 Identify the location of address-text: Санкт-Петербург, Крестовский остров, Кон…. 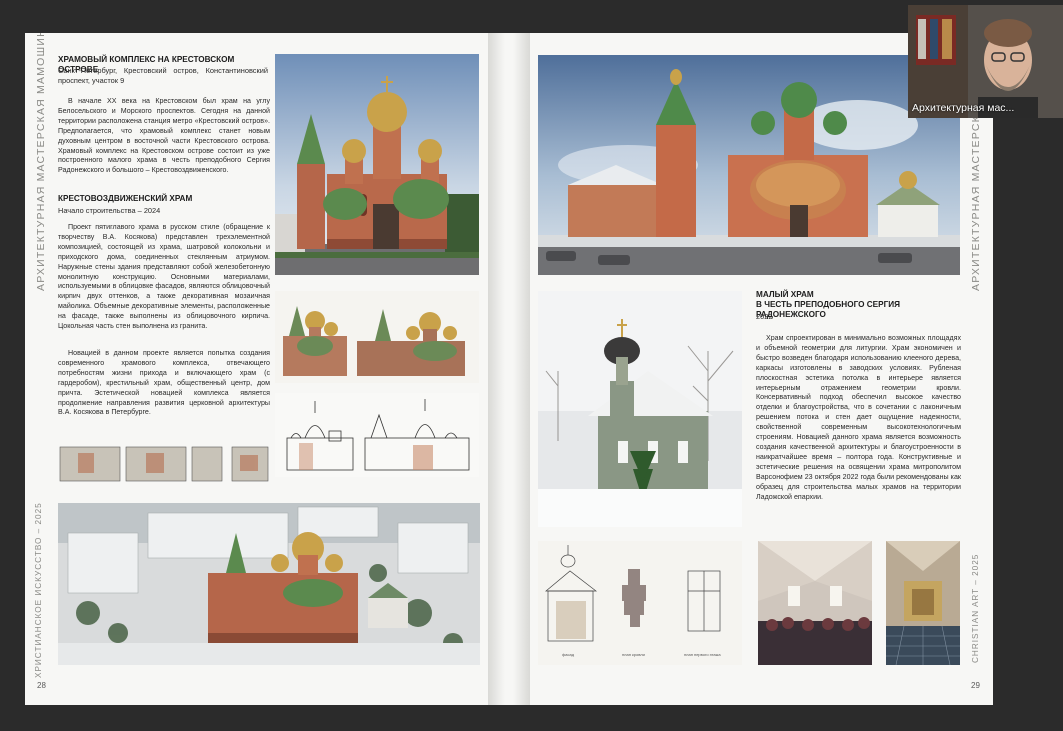
(163, 75).